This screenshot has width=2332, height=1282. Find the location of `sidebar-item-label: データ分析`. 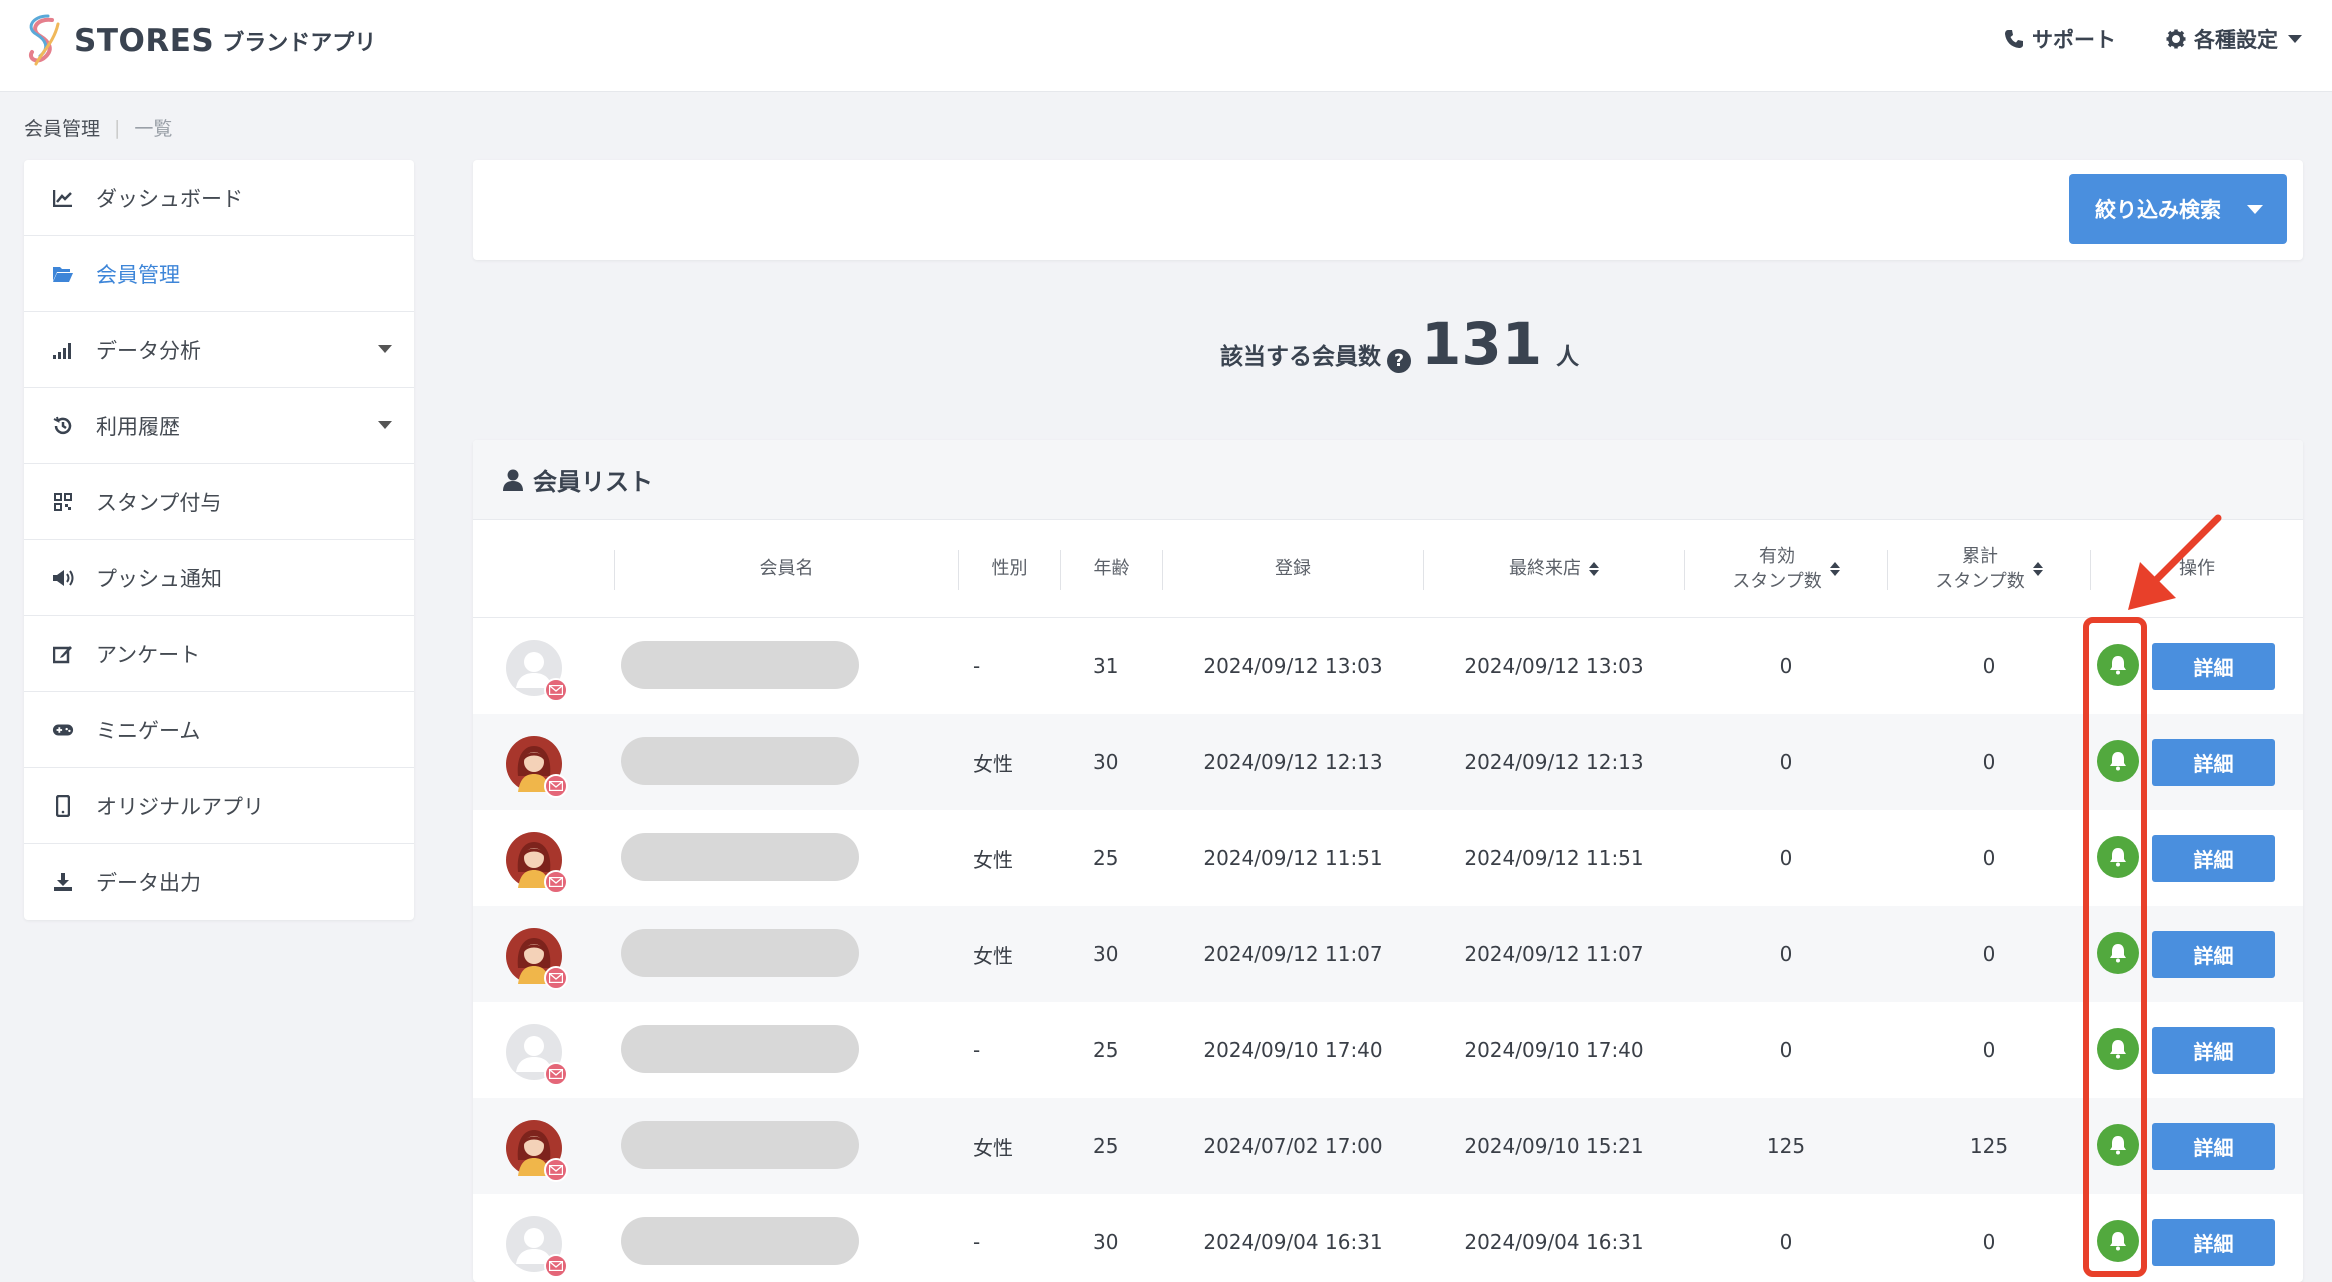

sidebar-item-label: データ分析 is located at coordinates (148, 350).